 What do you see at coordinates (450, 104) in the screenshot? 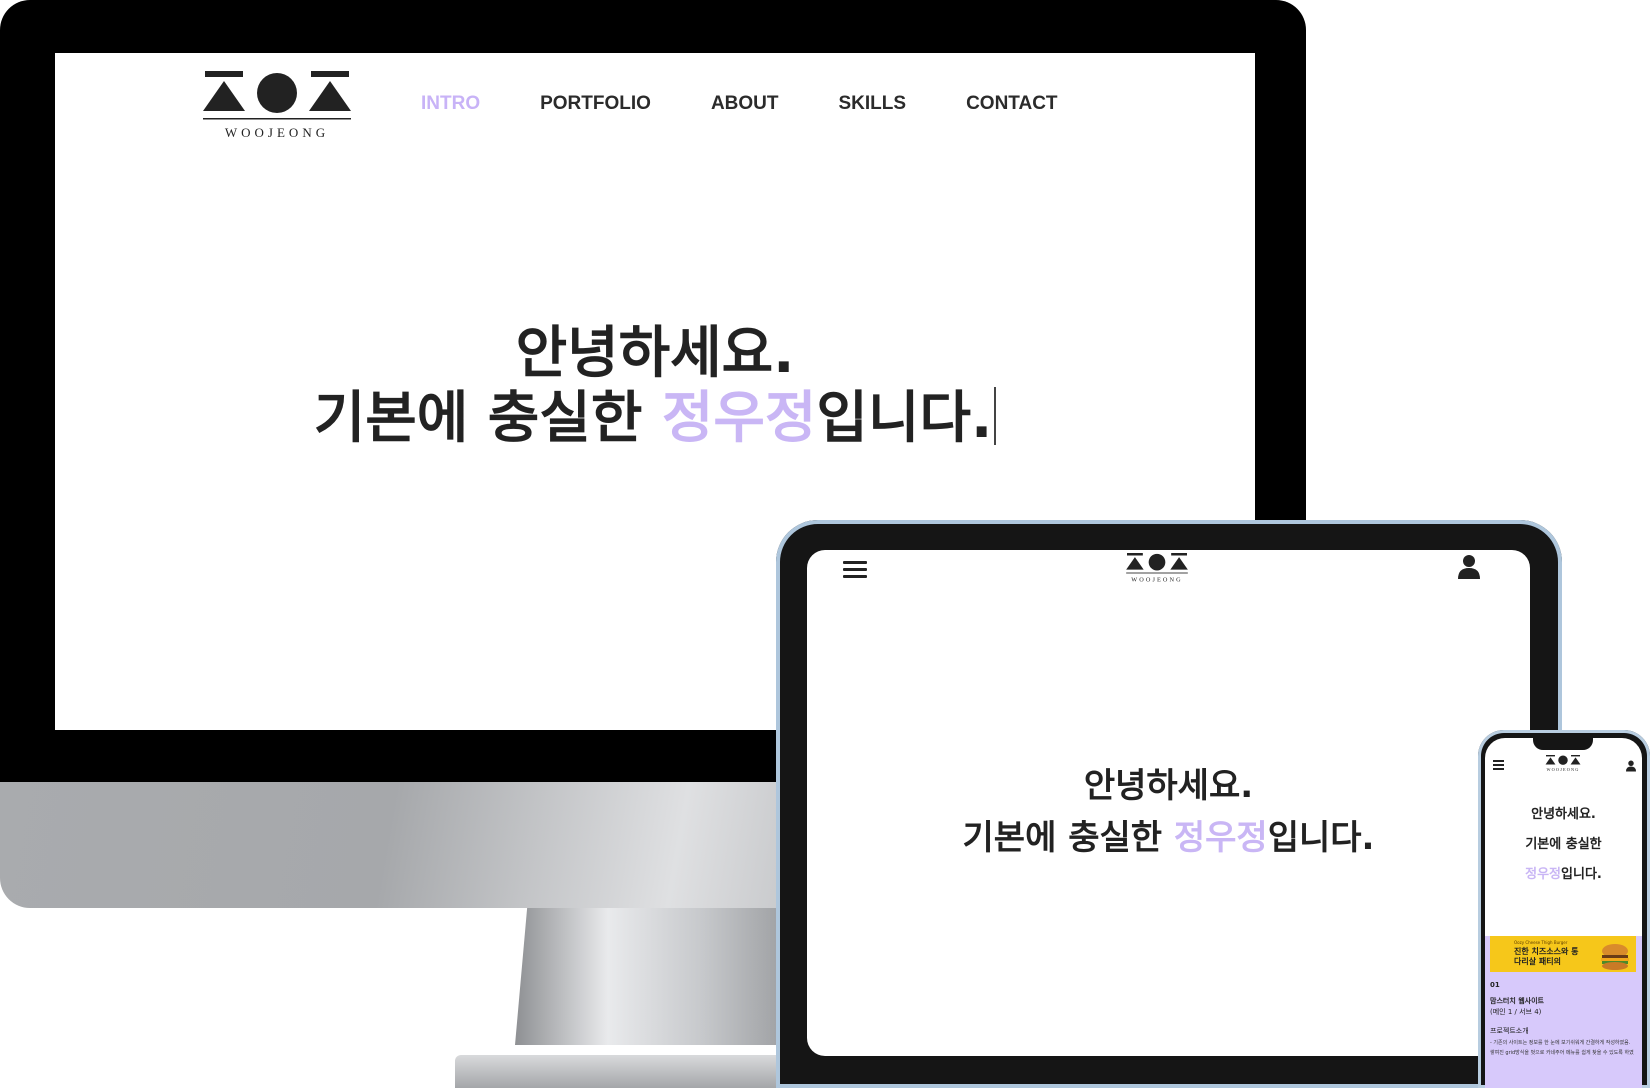
I see `nav-intro: INTRO` at bounding box center [450, 104].